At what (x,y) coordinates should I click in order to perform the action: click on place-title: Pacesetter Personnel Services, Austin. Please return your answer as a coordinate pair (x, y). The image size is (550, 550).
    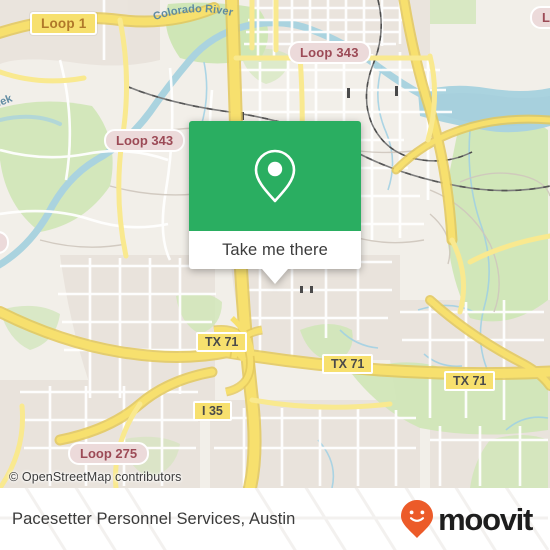
    Looking at the image, I should click on (154, 518).